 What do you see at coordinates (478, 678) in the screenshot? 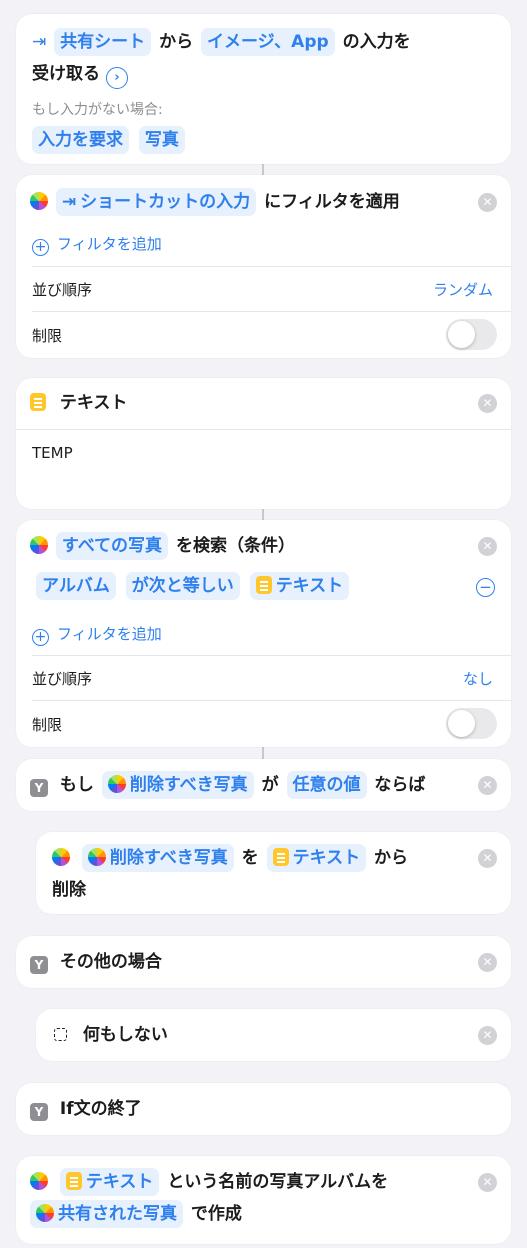
I see `sort-value: なし` at bounding box center [478, 678].